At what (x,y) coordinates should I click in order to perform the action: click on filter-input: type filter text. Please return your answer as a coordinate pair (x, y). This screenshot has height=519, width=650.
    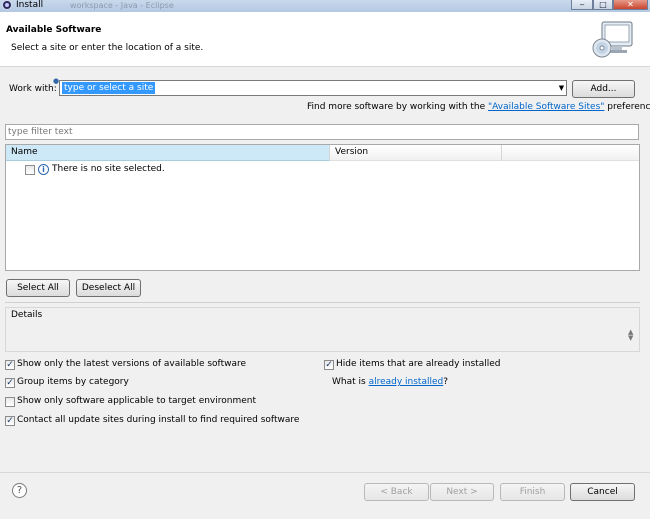
    Looking at the image, I should click on (322, 132).